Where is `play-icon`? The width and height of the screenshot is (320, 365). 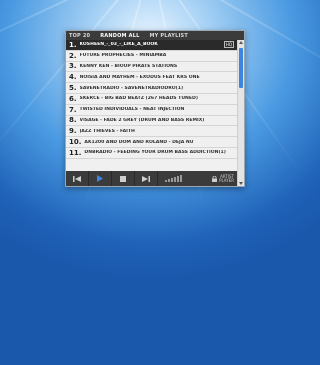
play-icon is located at coordinates (100, 178).